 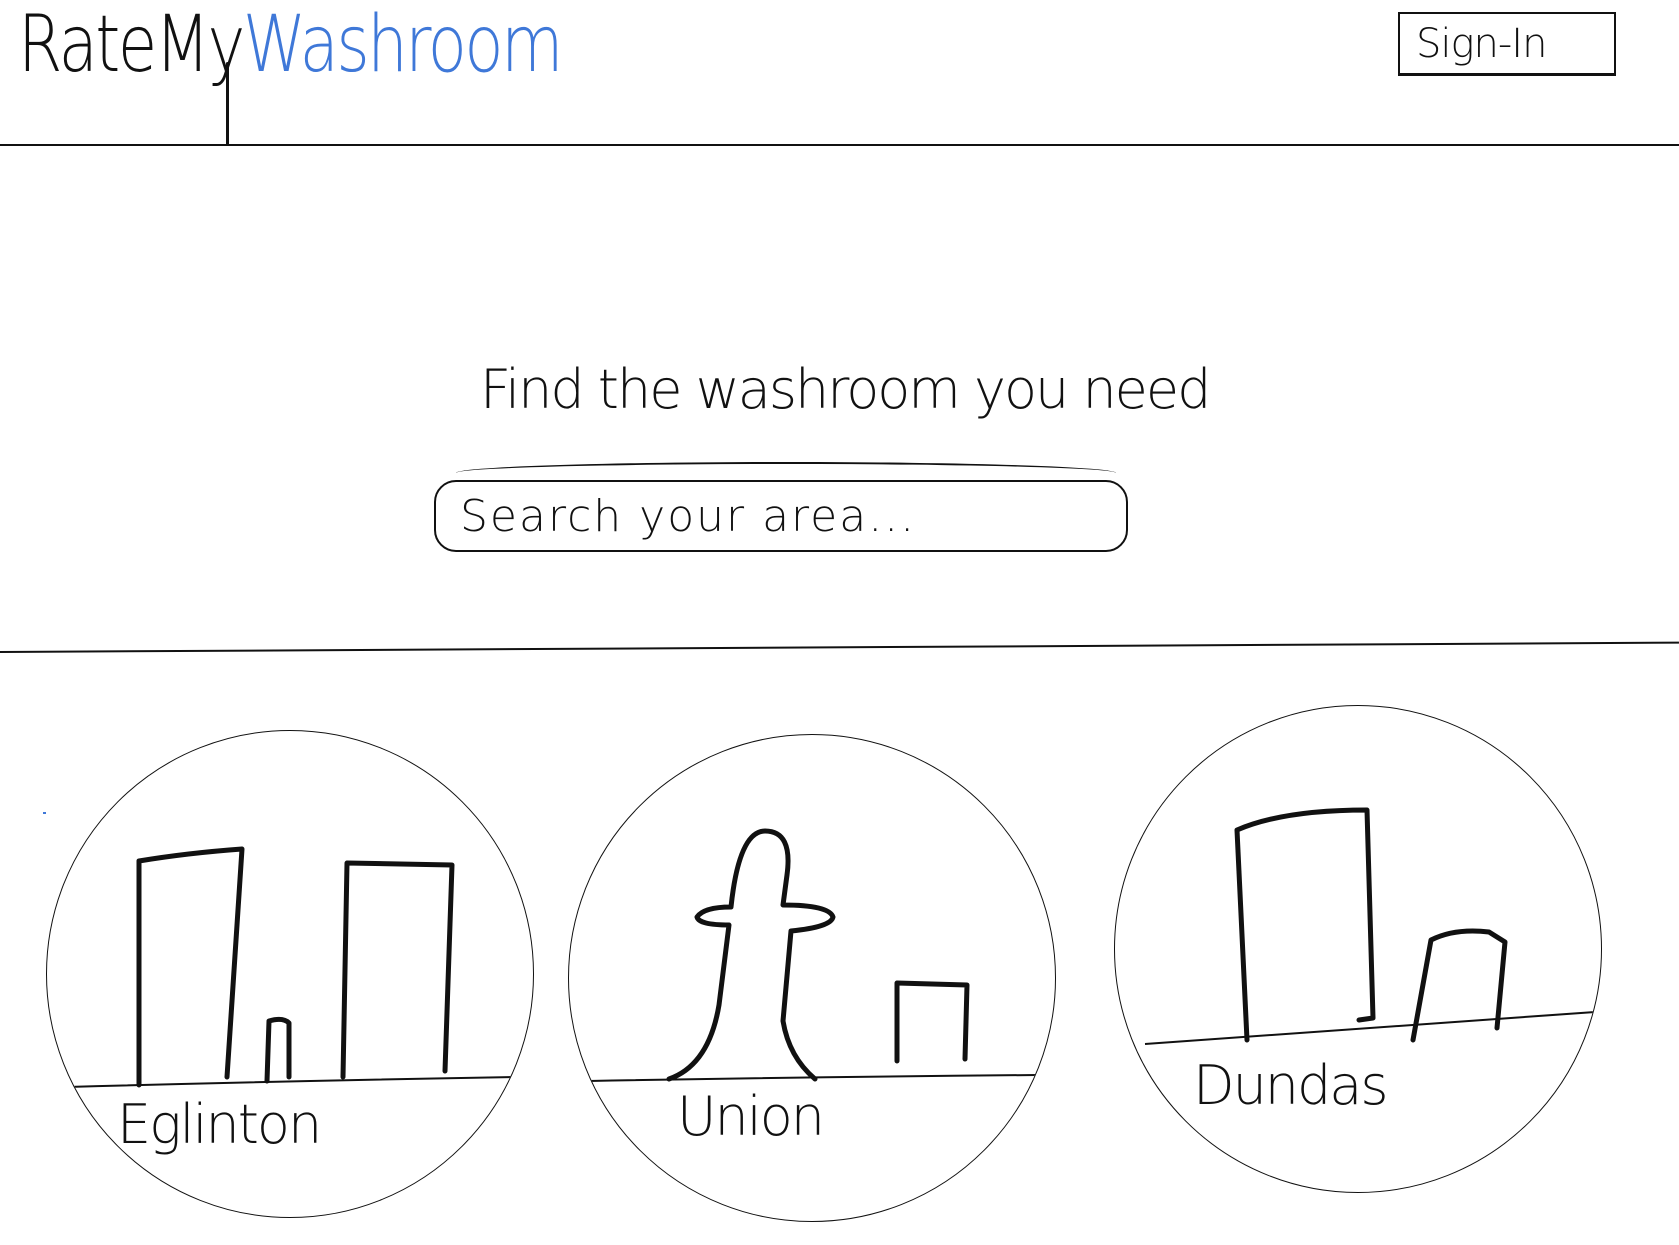 I want to click on station-card-dundas: Dundas, so click(x=1358, y=949).